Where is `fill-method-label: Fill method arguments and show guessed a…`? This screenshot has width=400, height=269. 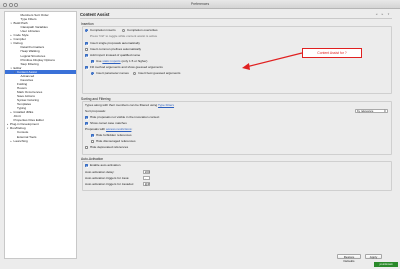
fill-method-label: Fill method arguments and show guessed a… is located at coordinates (126, 67).